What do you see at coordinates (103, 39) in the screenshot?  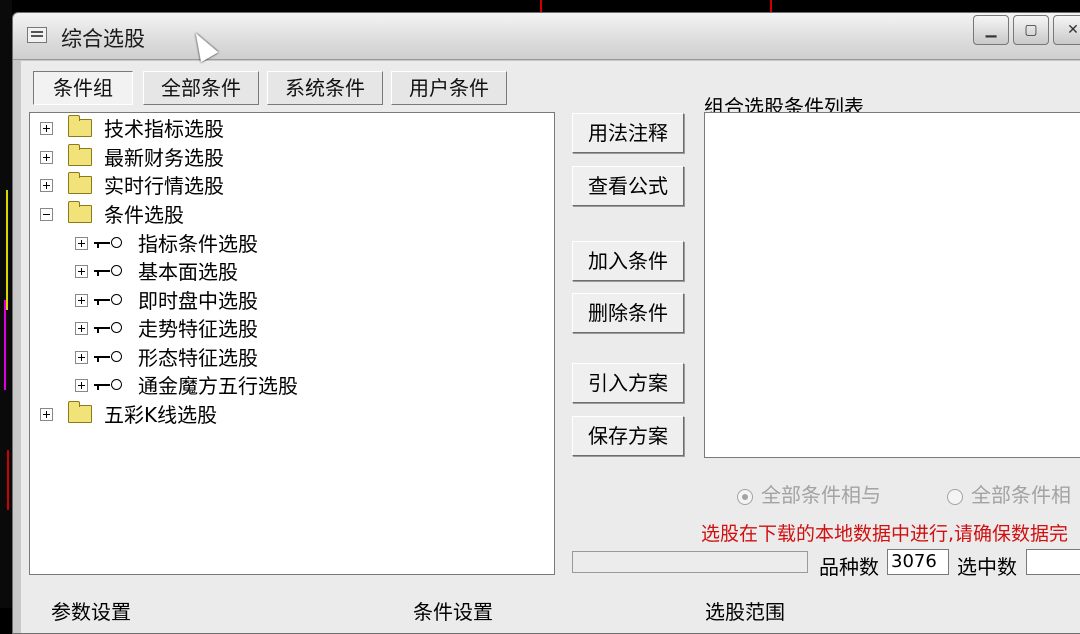 I see `window-title: 综合选股` at bounding box center [103, 39].